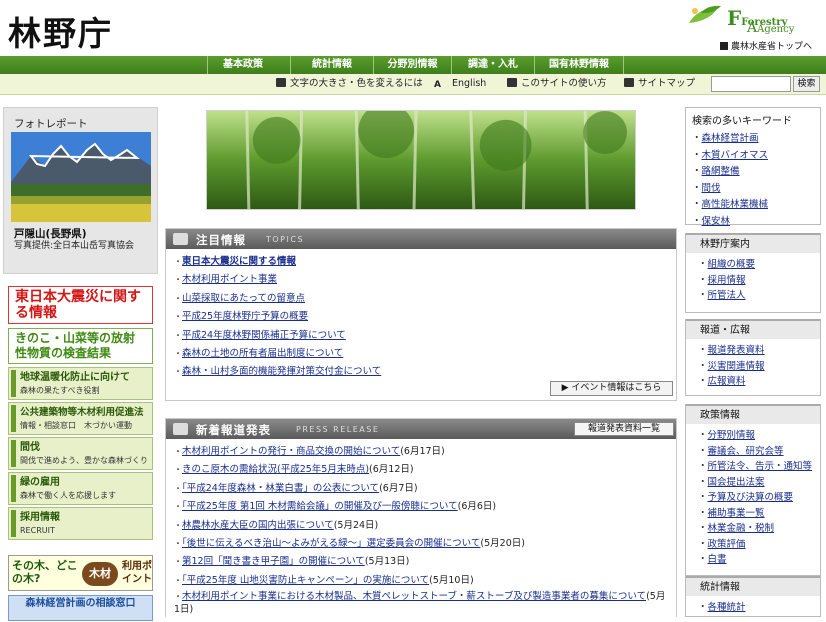 Image resolution: width=826 pixels, height=622 pixels. I want to click on list-item: 木材利用ポイントの発行・商品交換の開始について(6月17日), so click(425, 452).